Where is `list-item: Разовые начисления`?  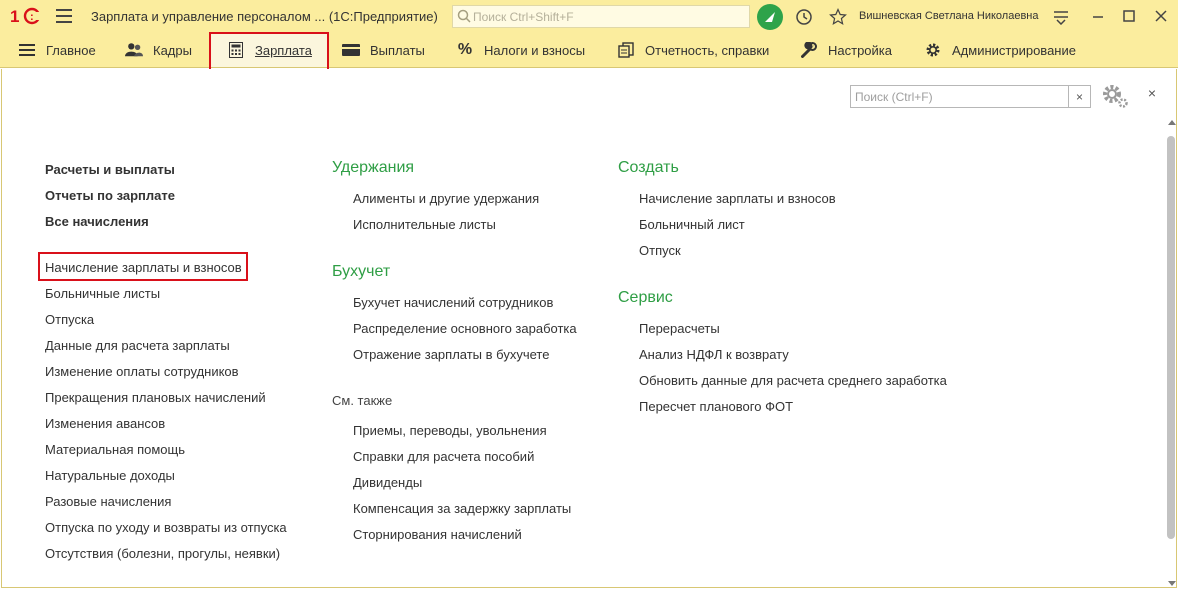 list-item: Разовые начисления is located at coordinates (108, 501).